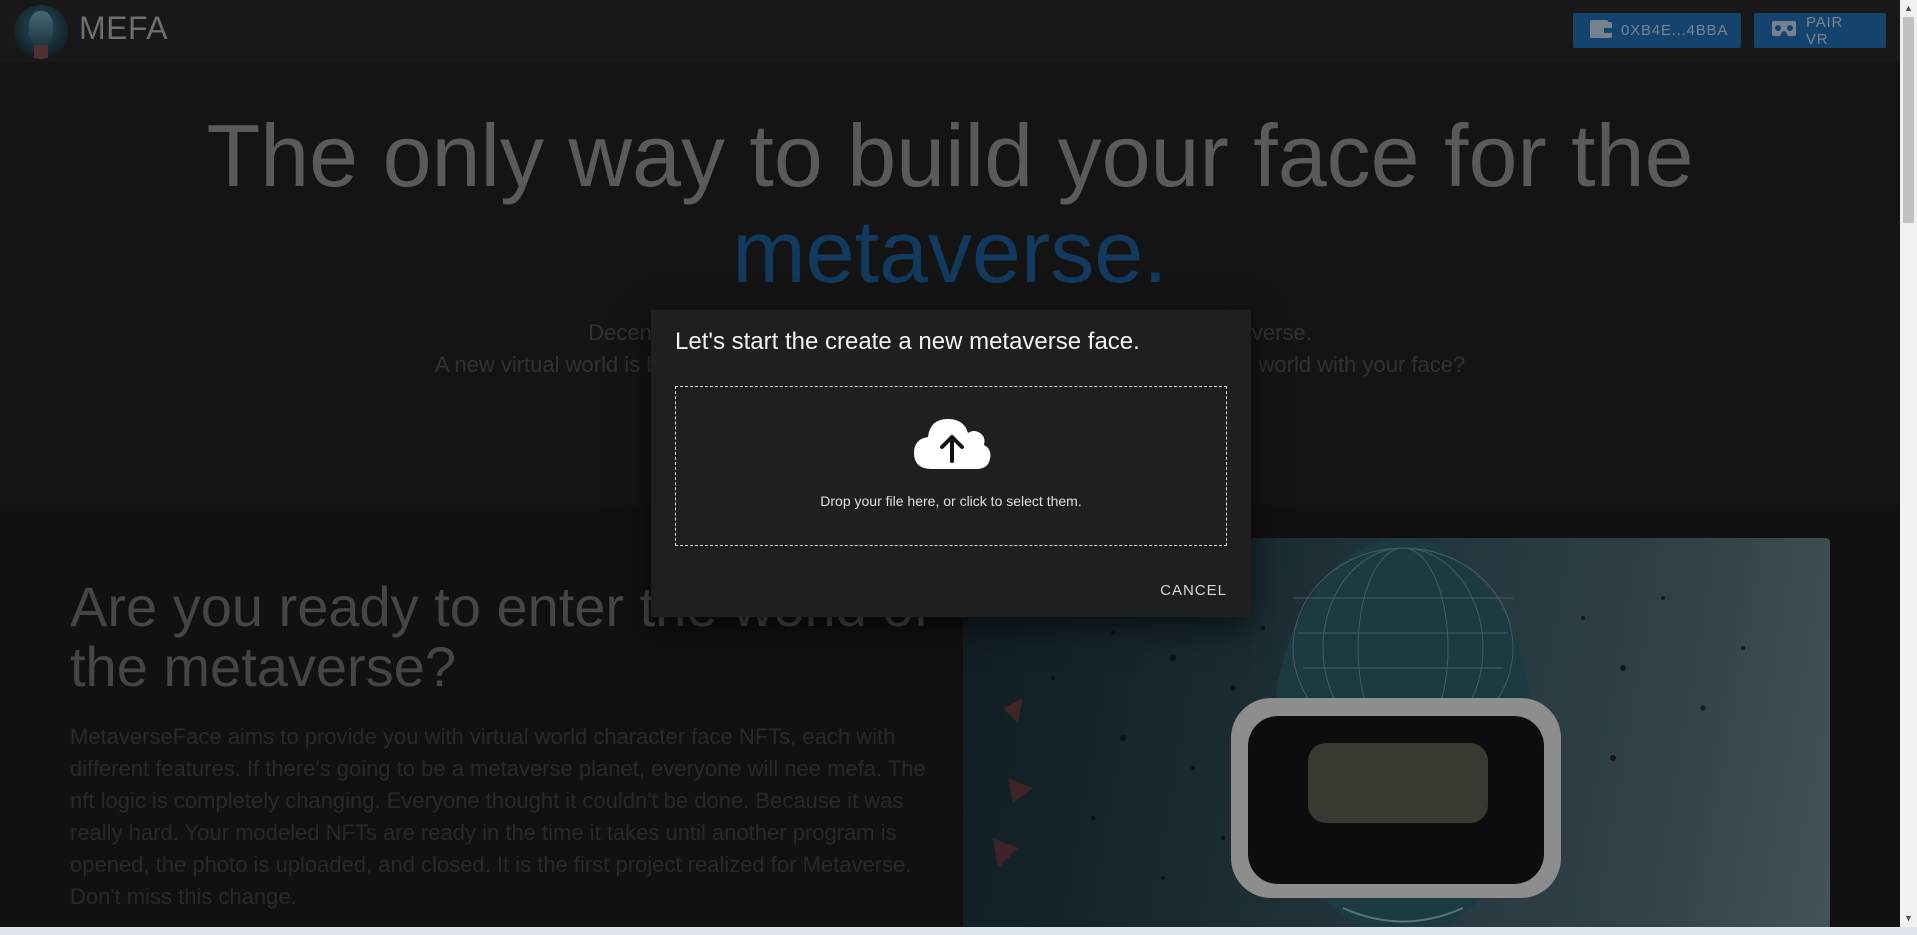 Image resolution: width=1917 pixels, height=935 pixels. I want to click on scroll-up-arrow-icon: ▲, so click(1908, 8).